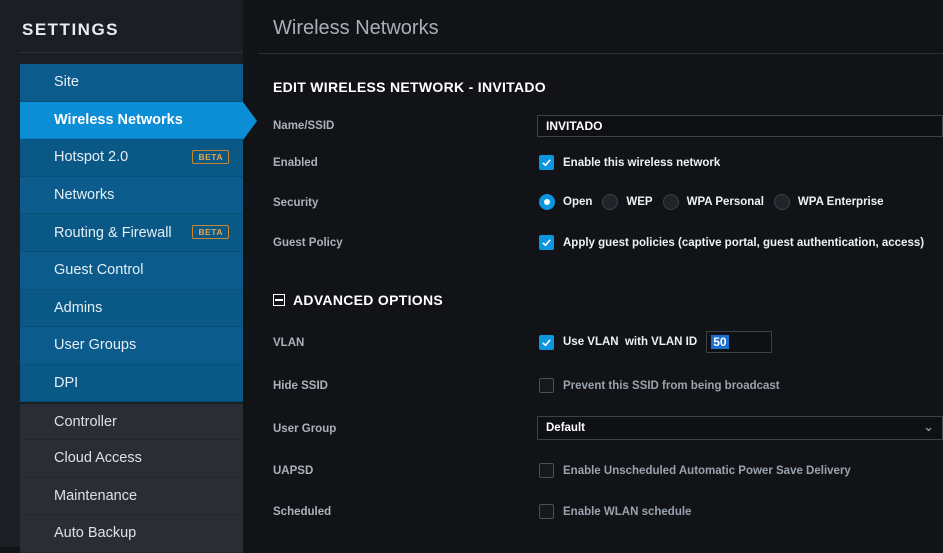 The height and width of the screenshot is (553, 943). Describe the element at coordinates (739, 342) in the screenshot. I see `vlan-id-input: 50` at that location.